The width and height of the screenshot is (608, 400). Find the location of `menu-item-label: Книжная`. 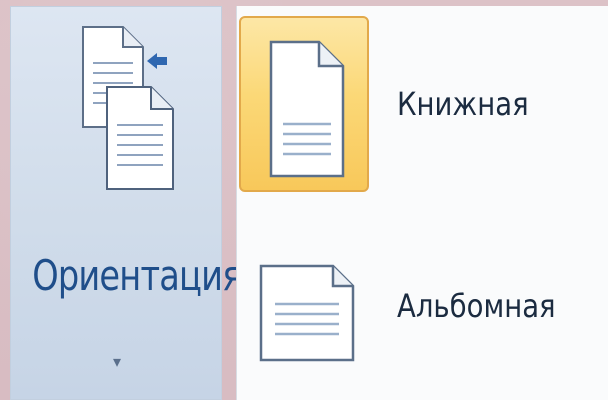

menu-item-label: Книжная is located at coordinates (463, 104).